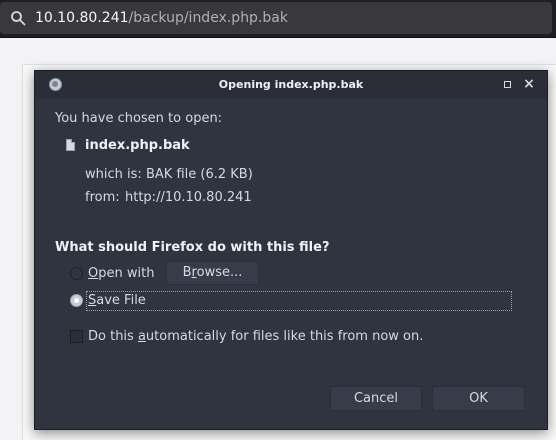 This screenshot has width=556, height=440. Describe the element at coordinates (82, 18) in the screenshot. I see `url-host: 10.10.80.241` at that location.